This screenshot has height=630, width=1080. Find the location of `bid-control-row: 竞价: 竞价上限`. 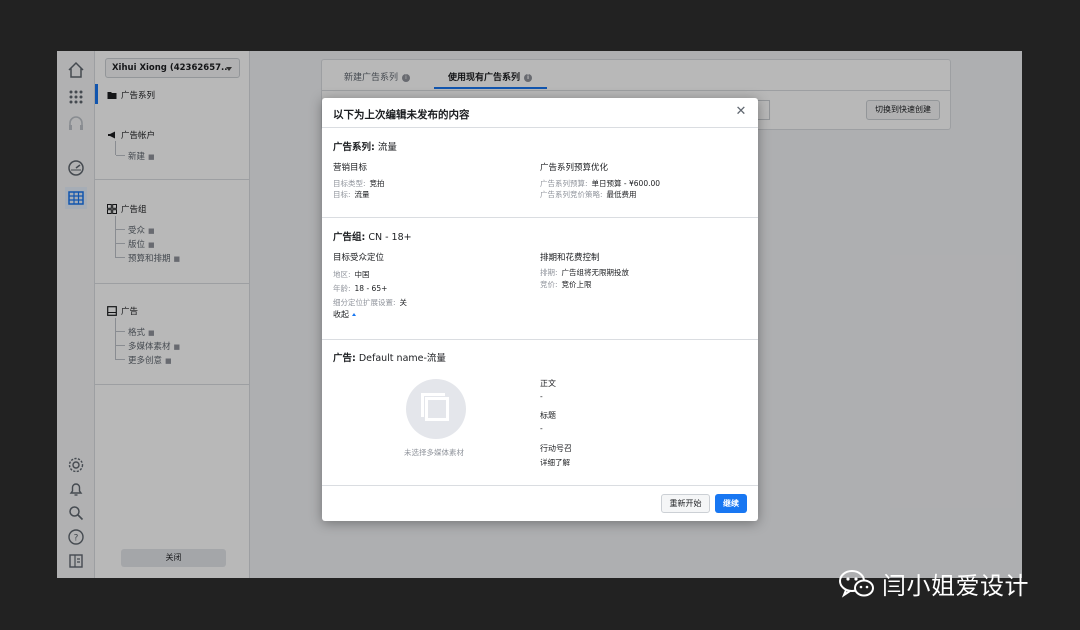

bid-control-row: 竞价: 竞价上限 is located at coordinates (566, 284).